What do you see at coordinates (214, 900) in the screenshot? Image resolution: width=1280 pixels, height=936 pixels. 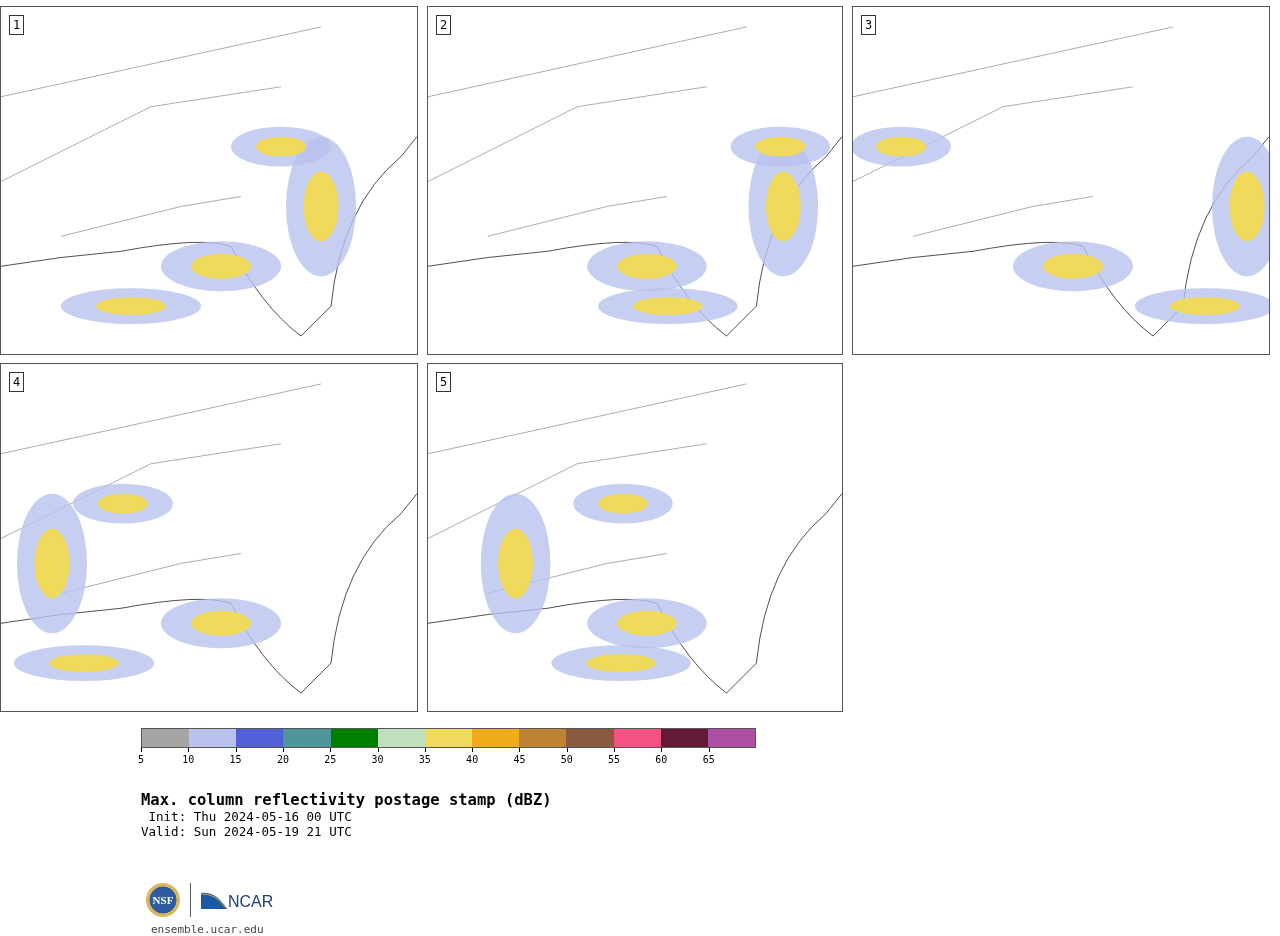 I see `swoosh-icon` at bounding box center [214, 900].